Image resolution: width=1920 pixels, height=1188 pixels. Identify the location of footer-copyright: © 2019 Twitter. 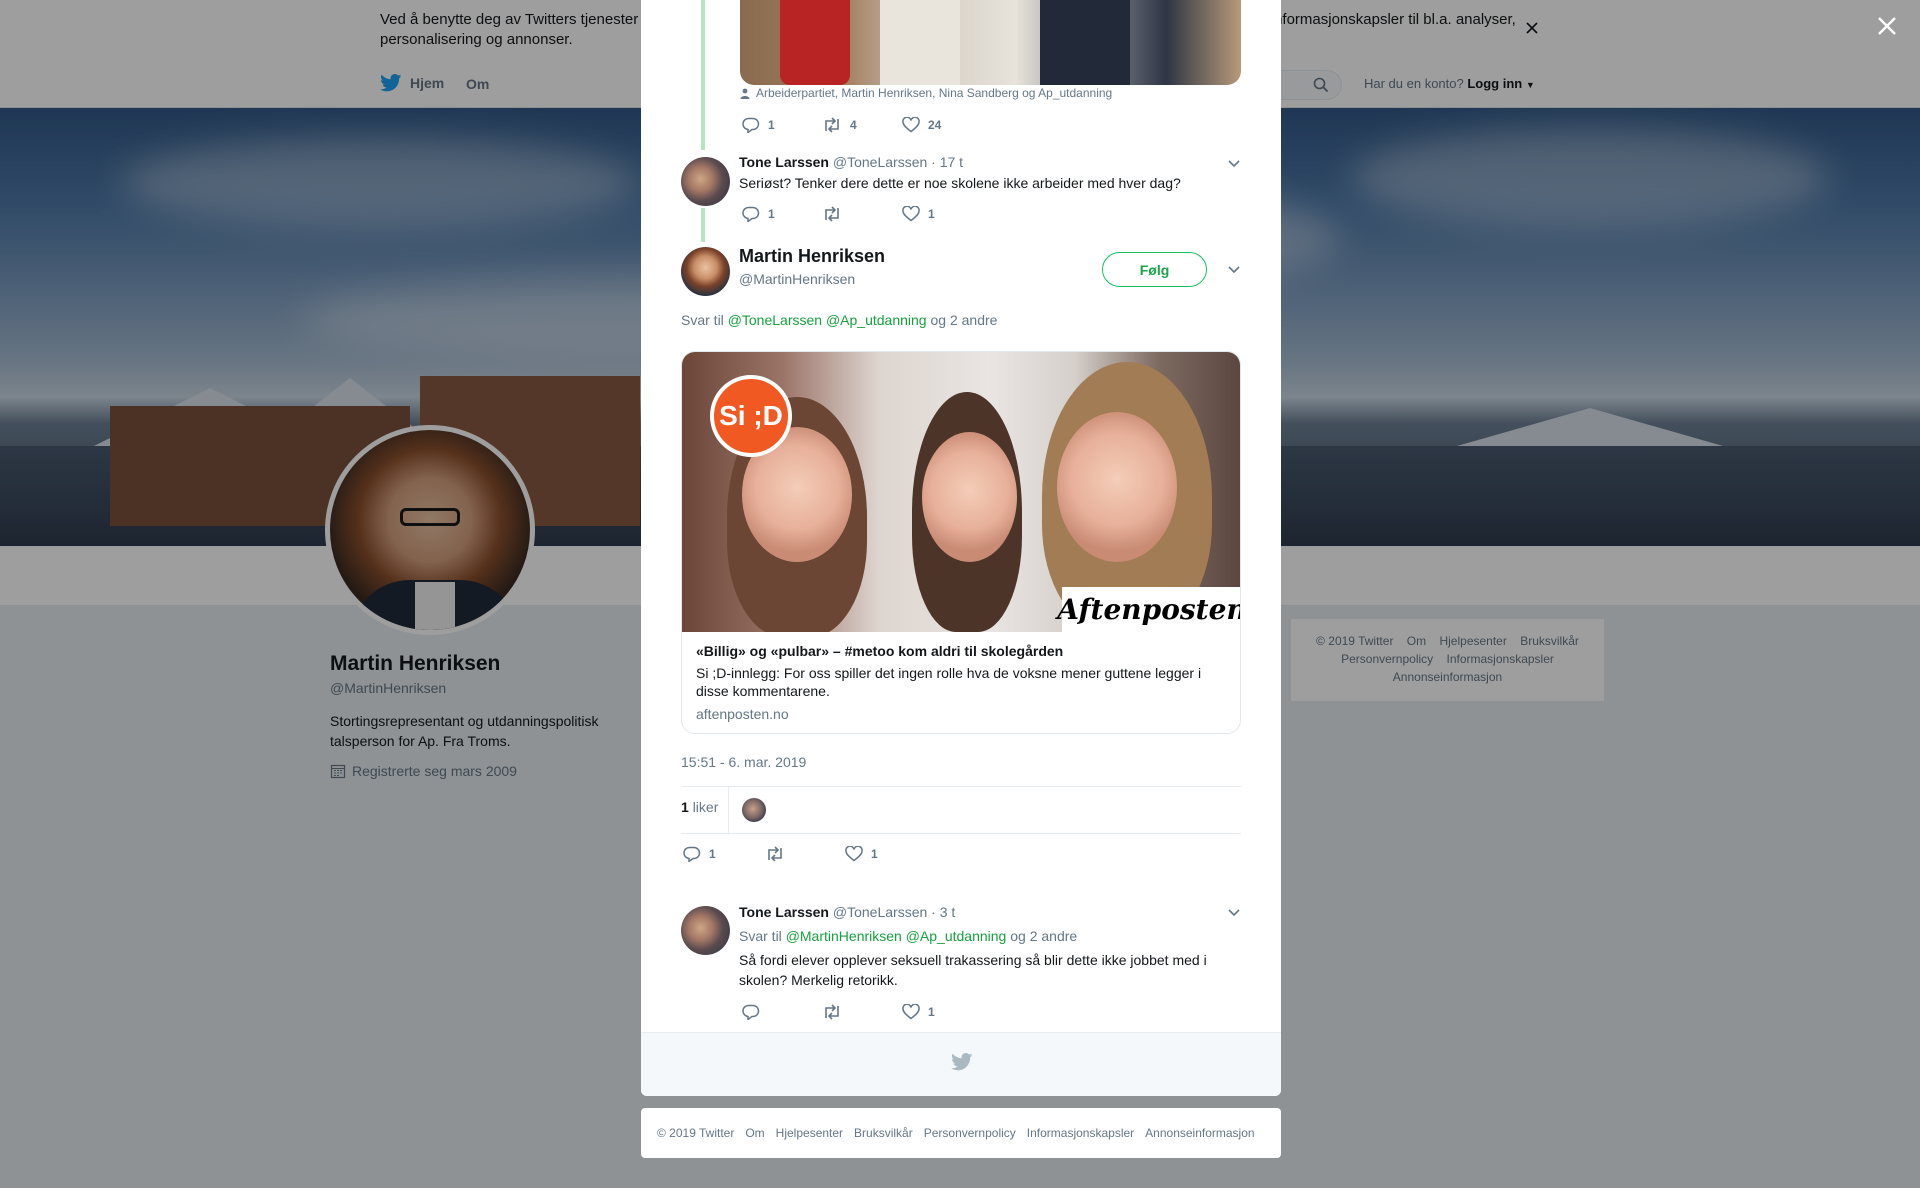
(696, 1133).